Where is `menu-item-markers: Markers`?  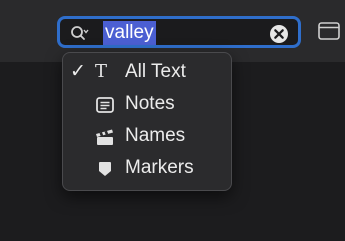
menu-item-markers: Markers is located at coordinates (147, 168).